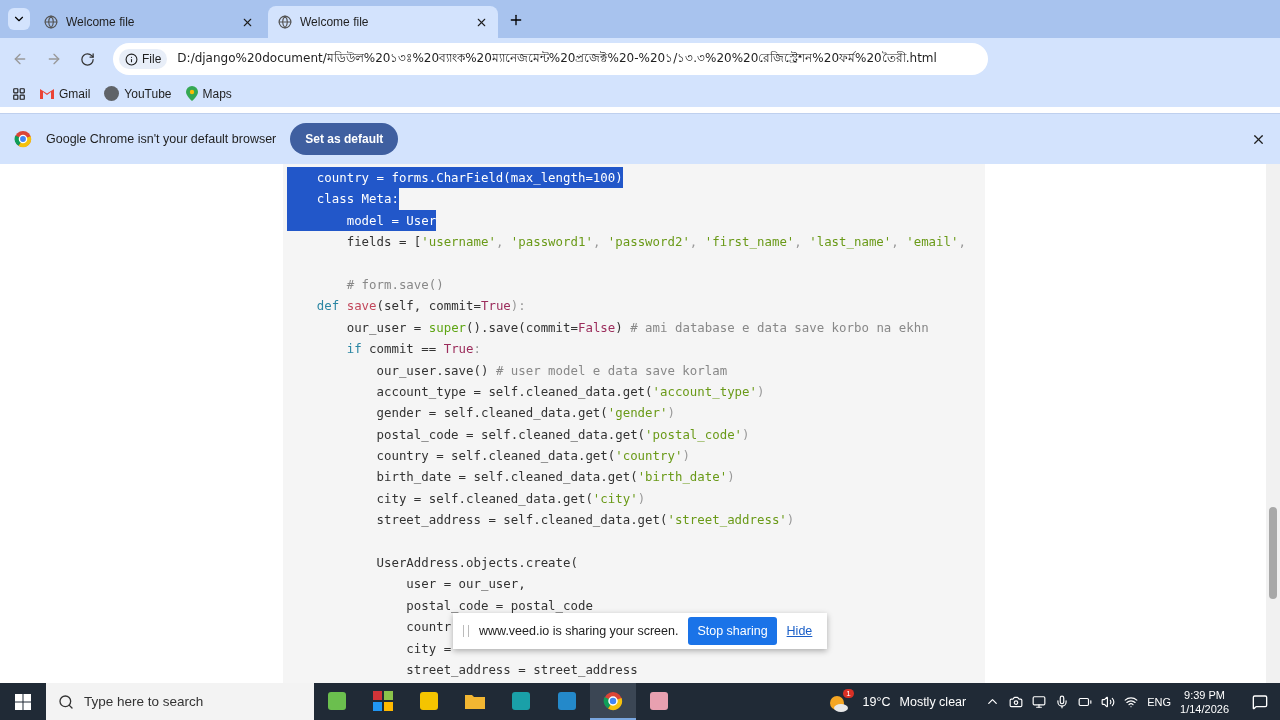 The image size is (1280, 720). What do you see at coordinates (516, 20) in the screenshot?
I see `new-tab-icon` at bounding box center [516, 20].